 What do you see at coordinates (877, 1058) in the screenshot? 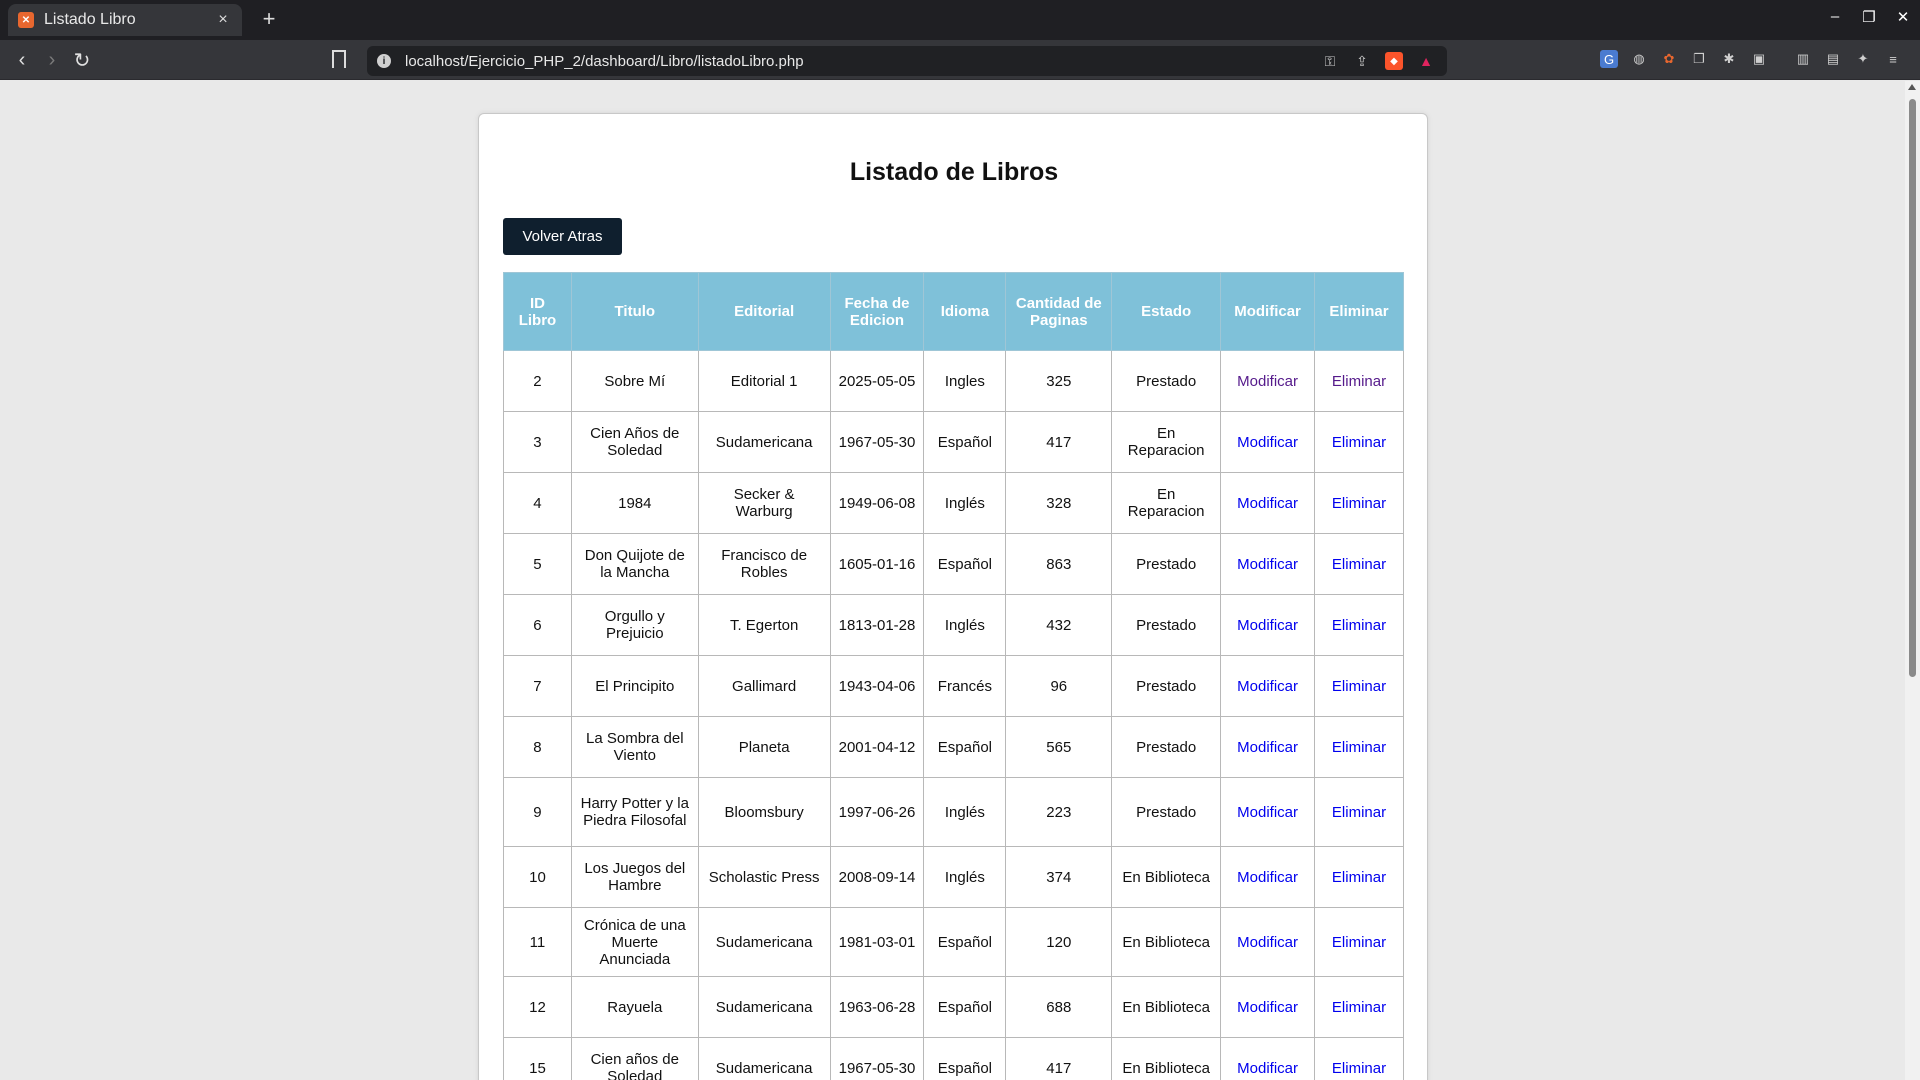
I see `cell-fecha: 1967-05-30` at bounding box center [877, 1058].